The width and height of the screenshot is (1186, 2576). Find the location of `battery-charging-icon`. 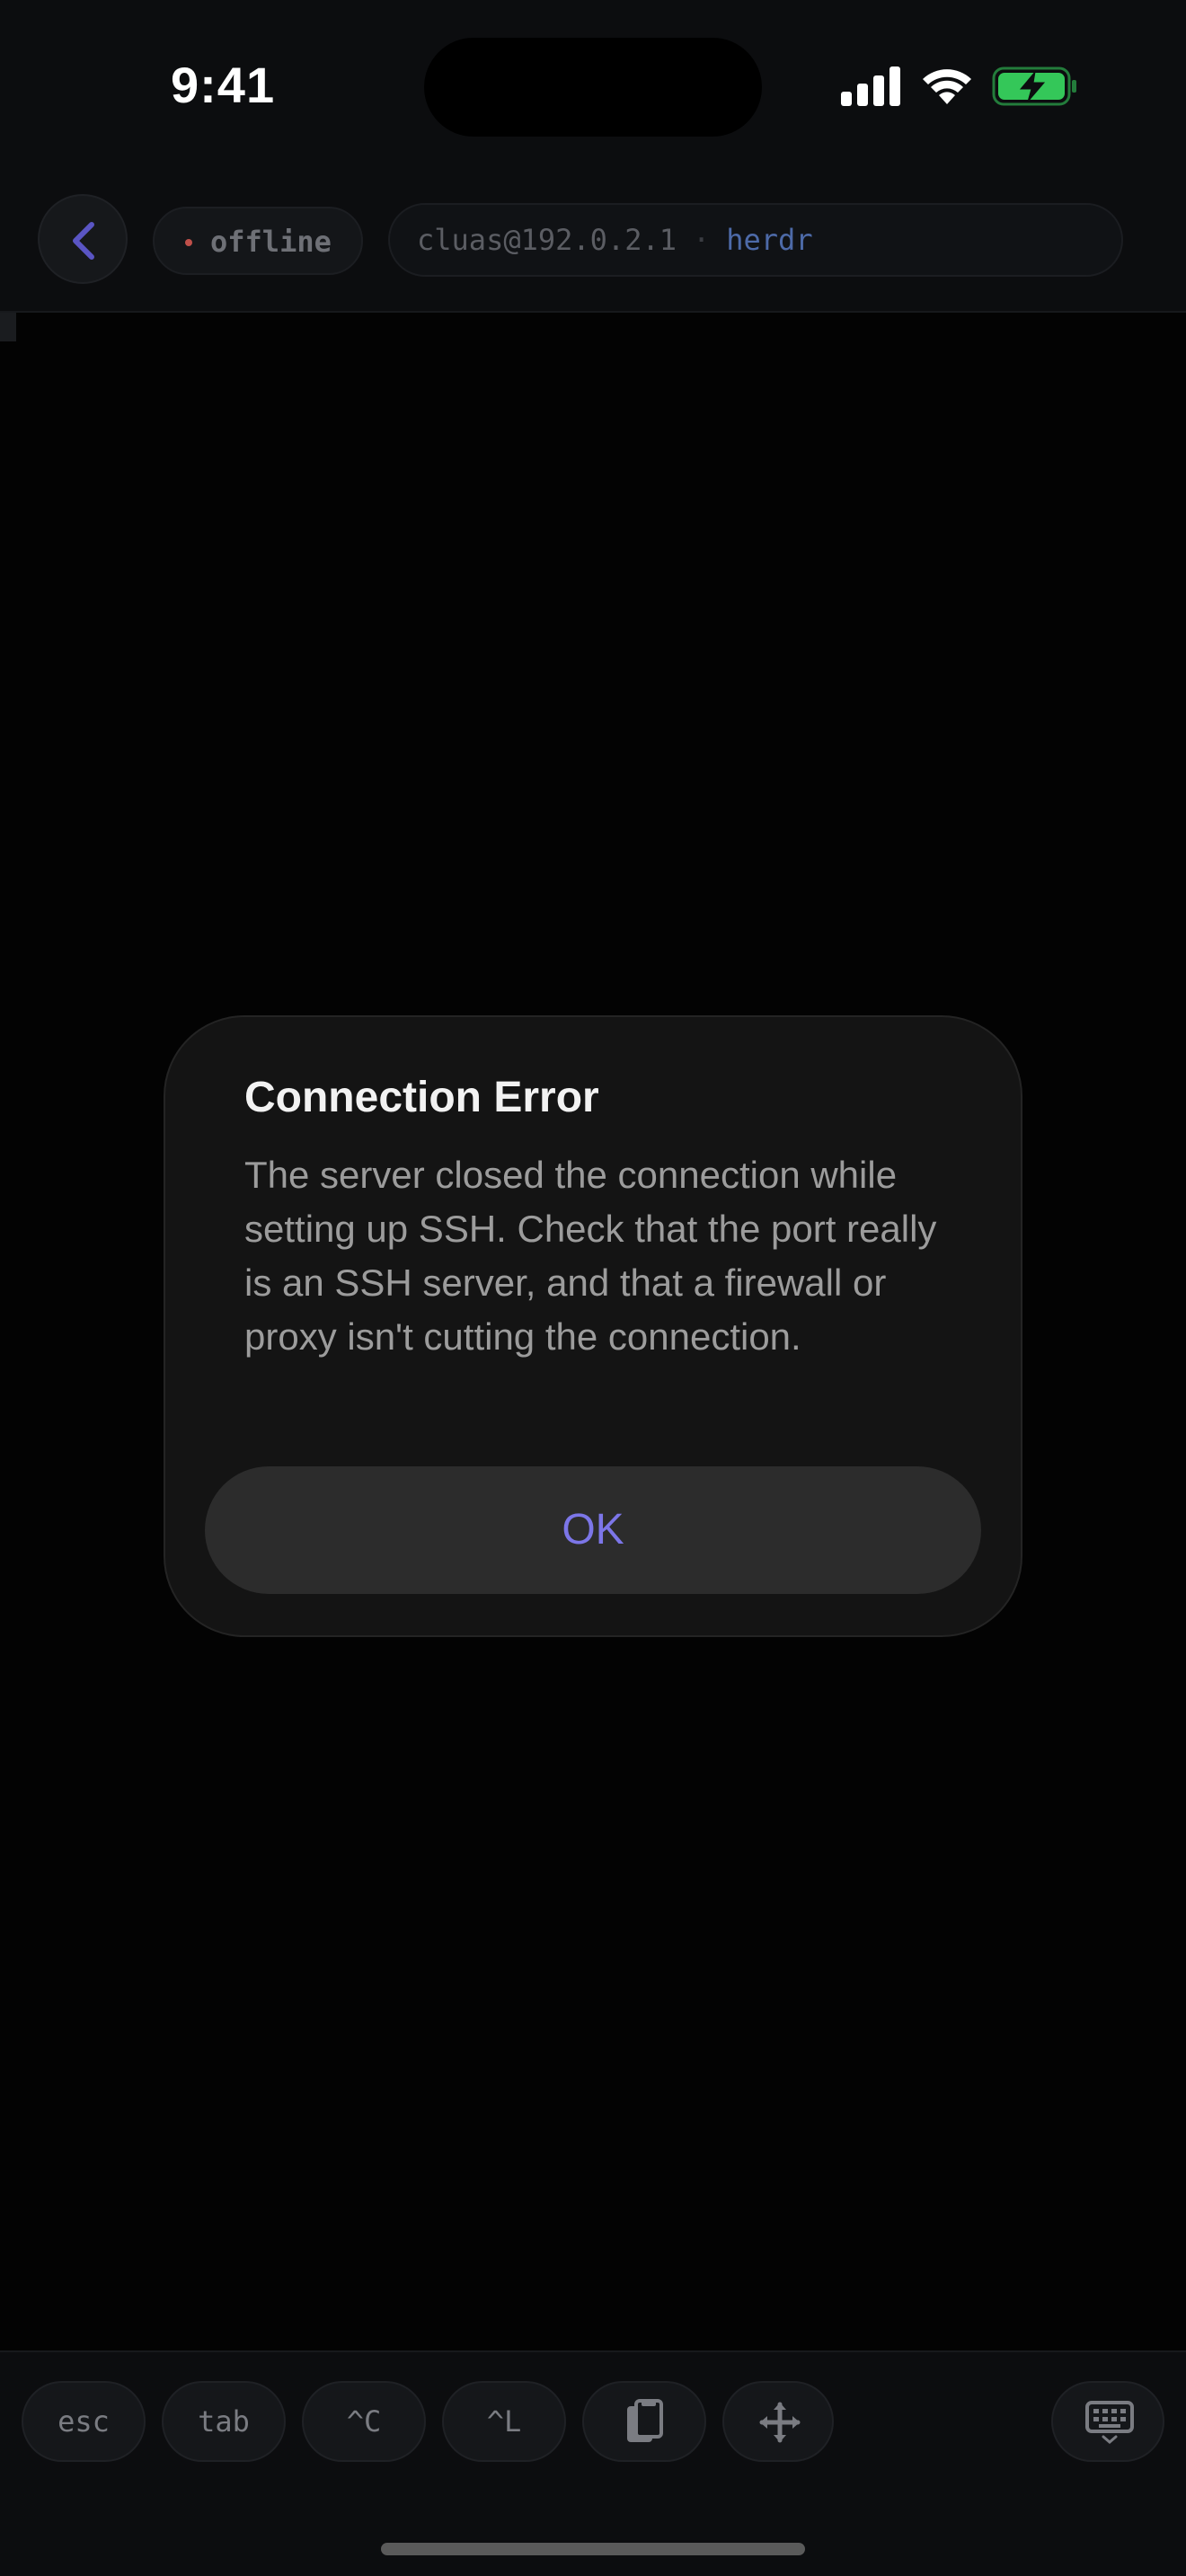

battery-charging-icon is located at coordinates (1034, 86).